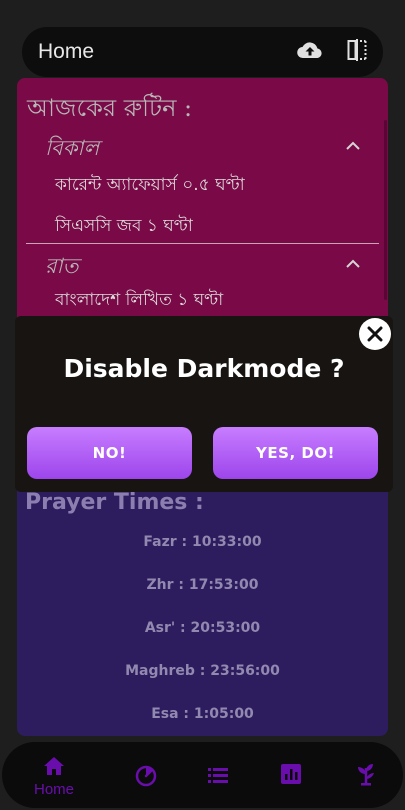 The height and width of the screenshot is (810, 405). Describe the element at coordinates (202, 52) in the screenshot. I see `top-app-bar: Home` at that location.